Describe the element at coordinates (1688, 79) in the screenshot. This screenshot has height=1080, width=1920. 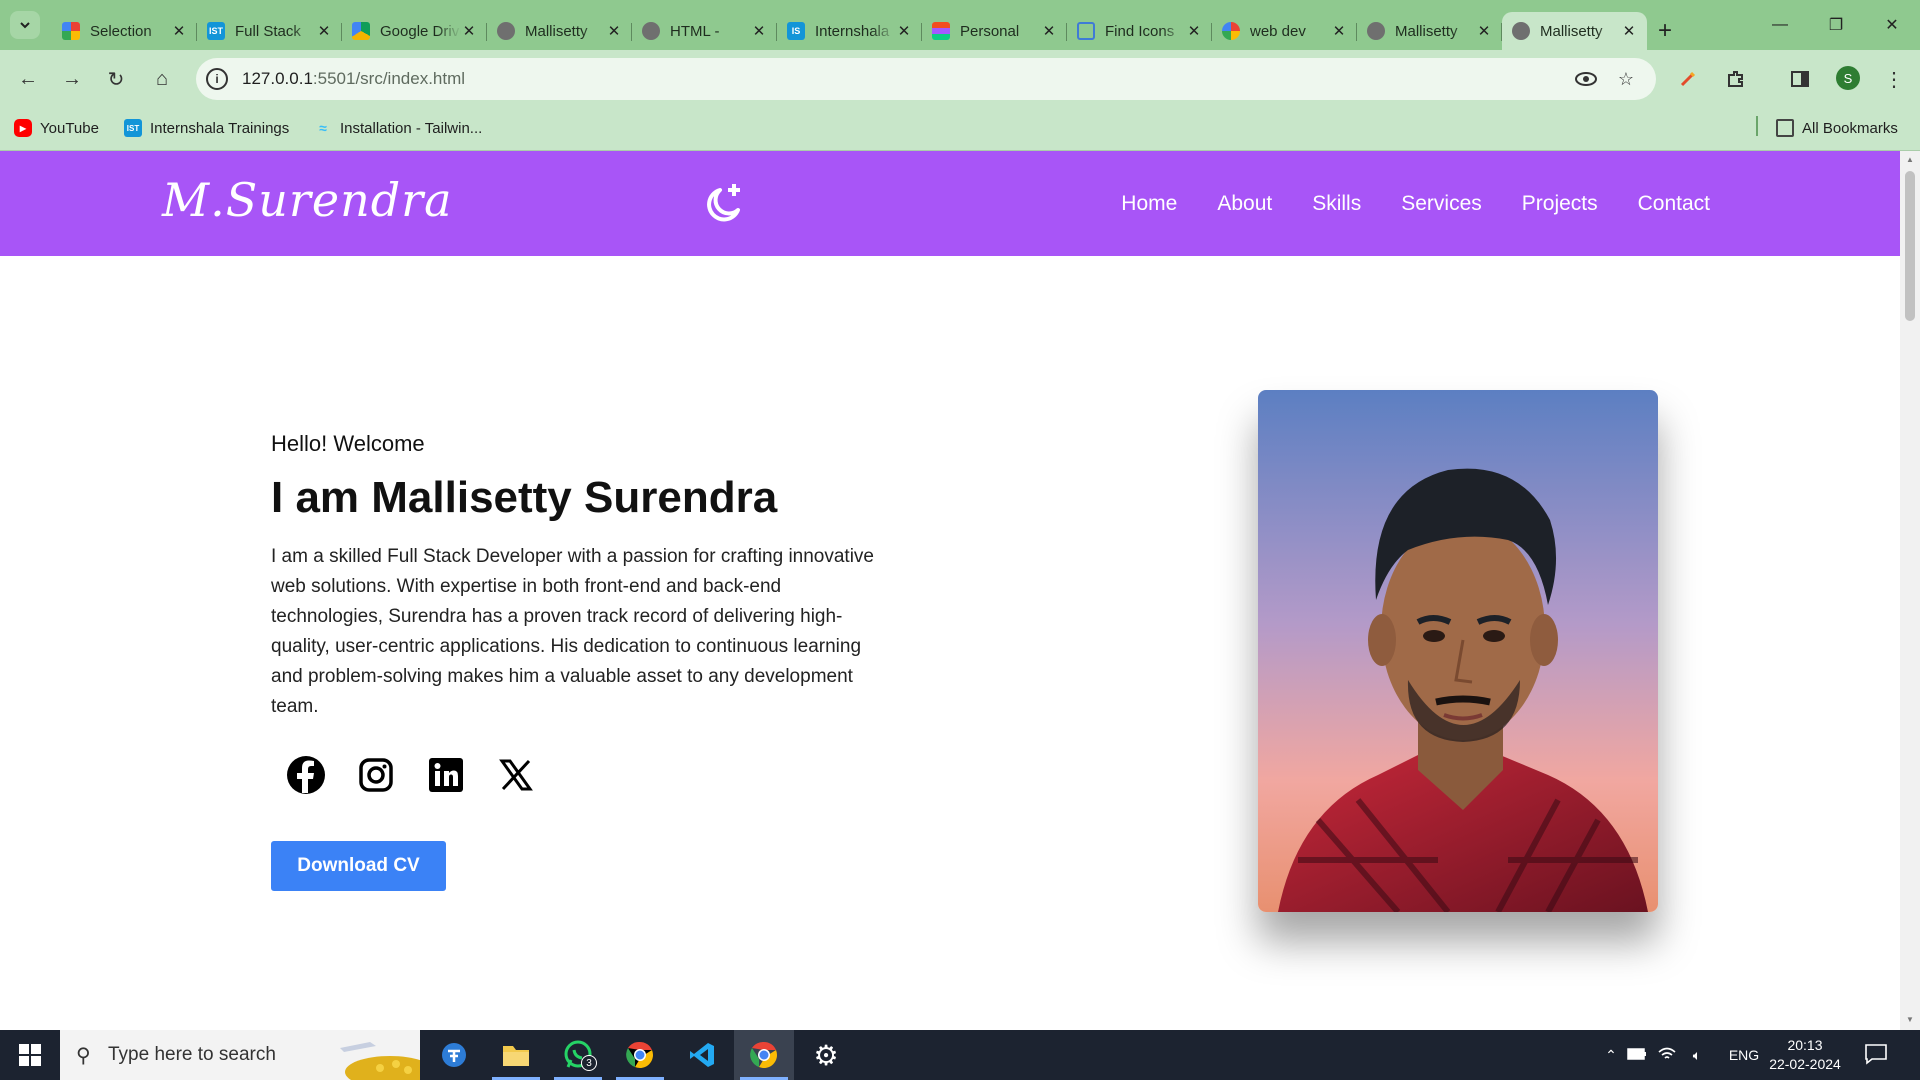
I see `extension-pen-icon` at that location.